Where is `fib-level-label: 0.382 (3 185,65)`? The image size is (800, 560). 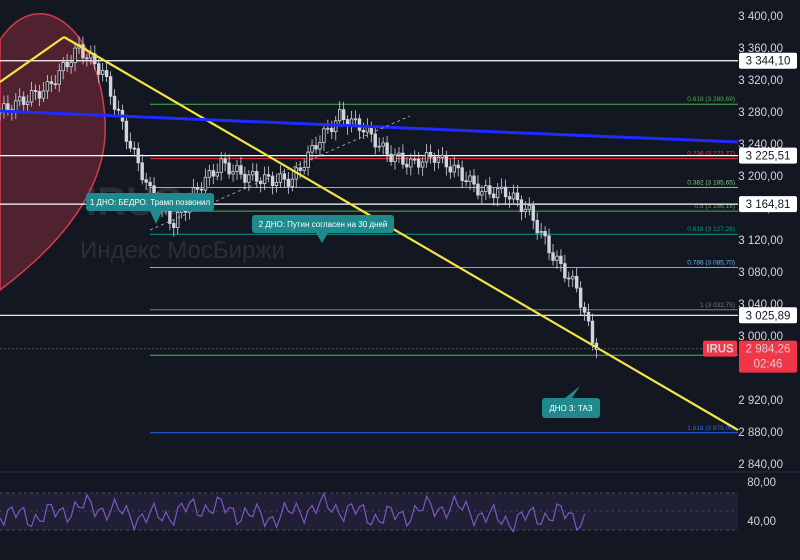 fib-level-label: 0.382 (3 185,65) is located at coordinates (711, 182).